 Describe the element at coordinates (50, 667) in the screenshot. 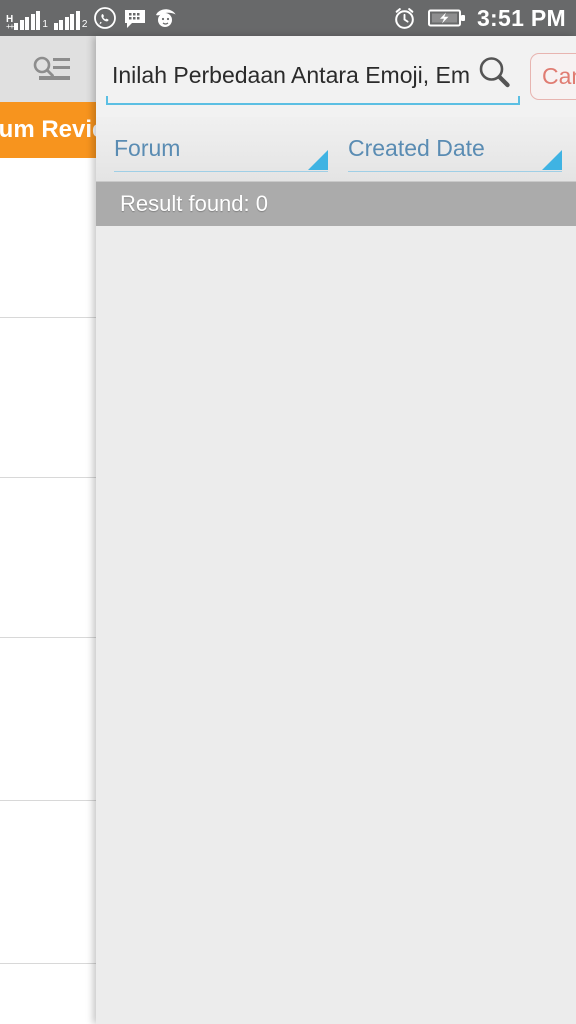

I see `list-item-title: d-Band` at that location.